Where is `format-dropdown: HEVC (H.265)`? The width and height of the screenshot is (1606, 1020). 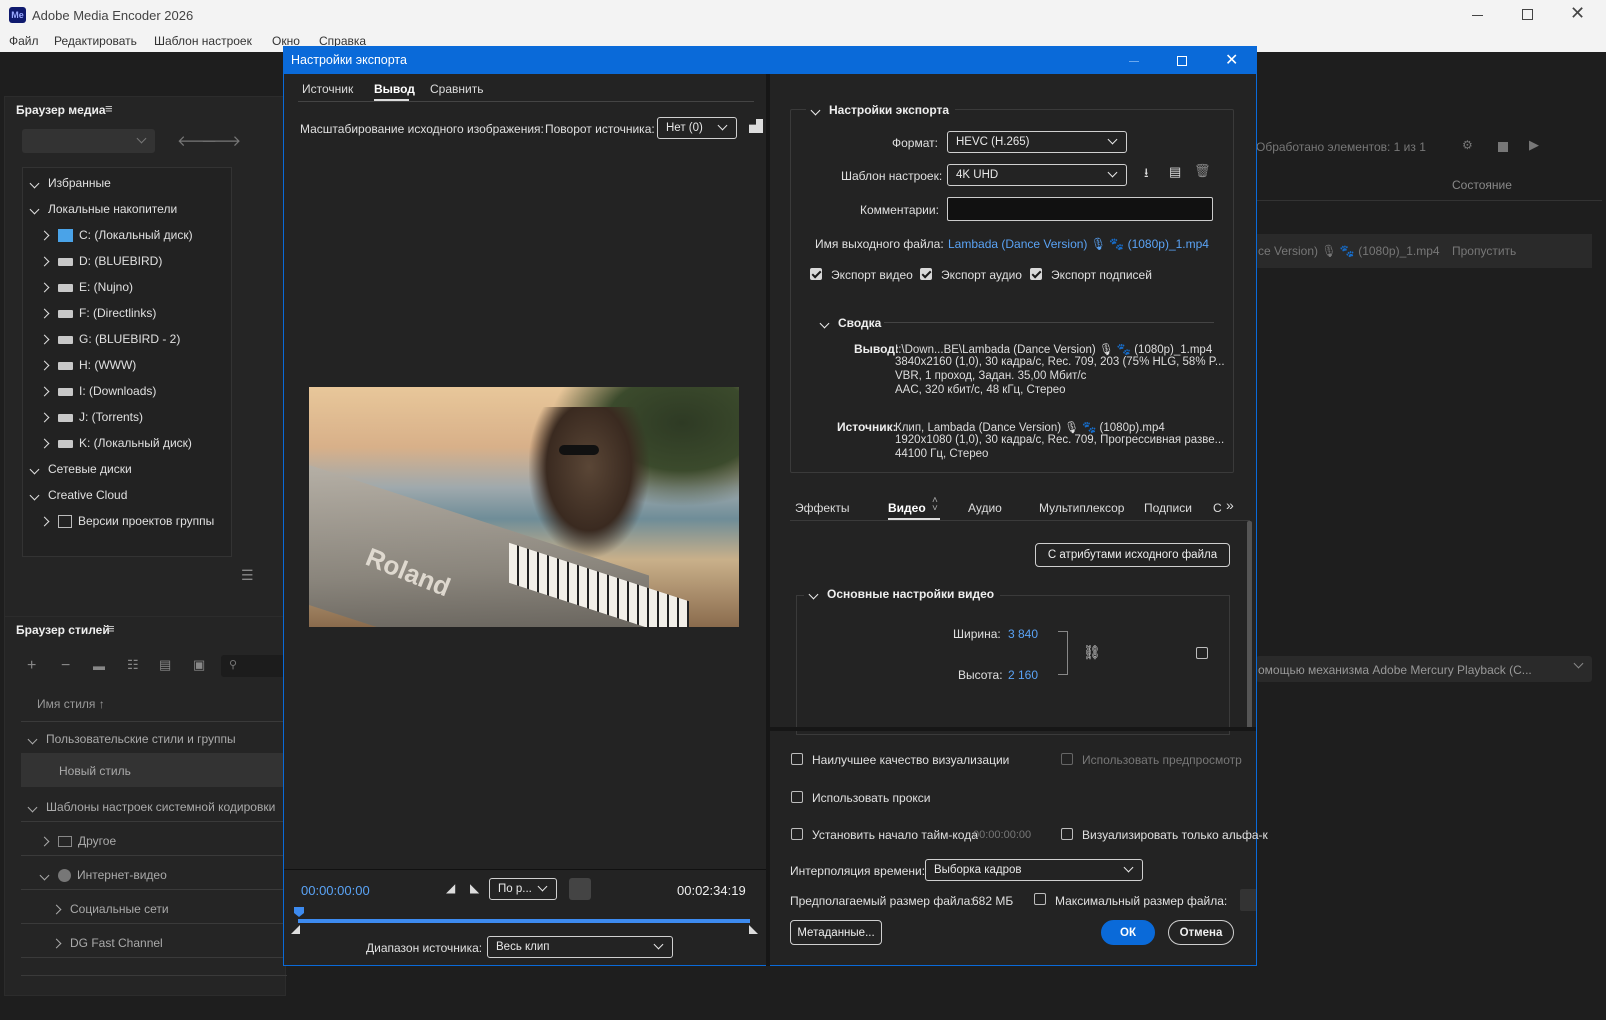 format-dropdown: HEVC (H.265) is located at coordinates (1037, 142).